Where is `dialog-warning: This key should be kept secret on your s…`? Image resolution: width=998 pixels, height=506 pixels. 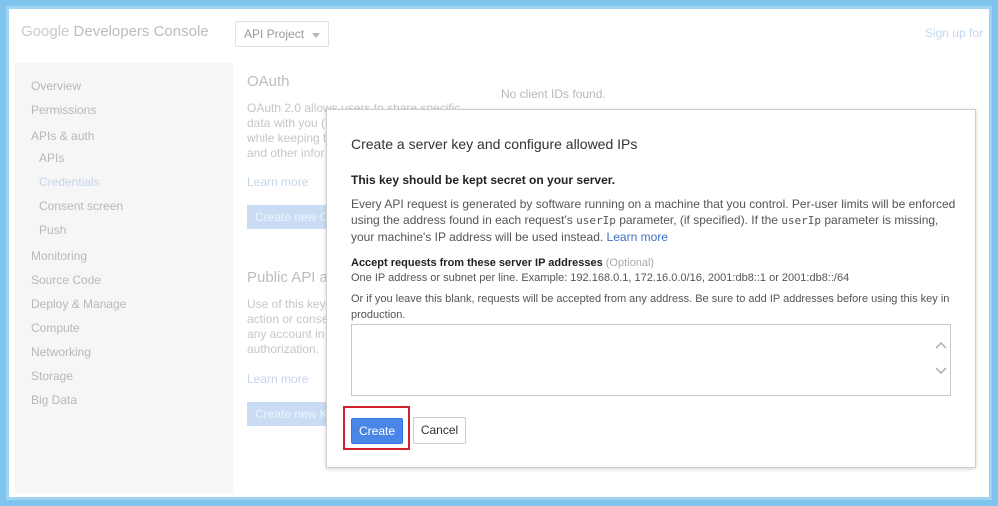
dialog-warning: This key should be kept secret on your s… is located at coordinates (483, 180).